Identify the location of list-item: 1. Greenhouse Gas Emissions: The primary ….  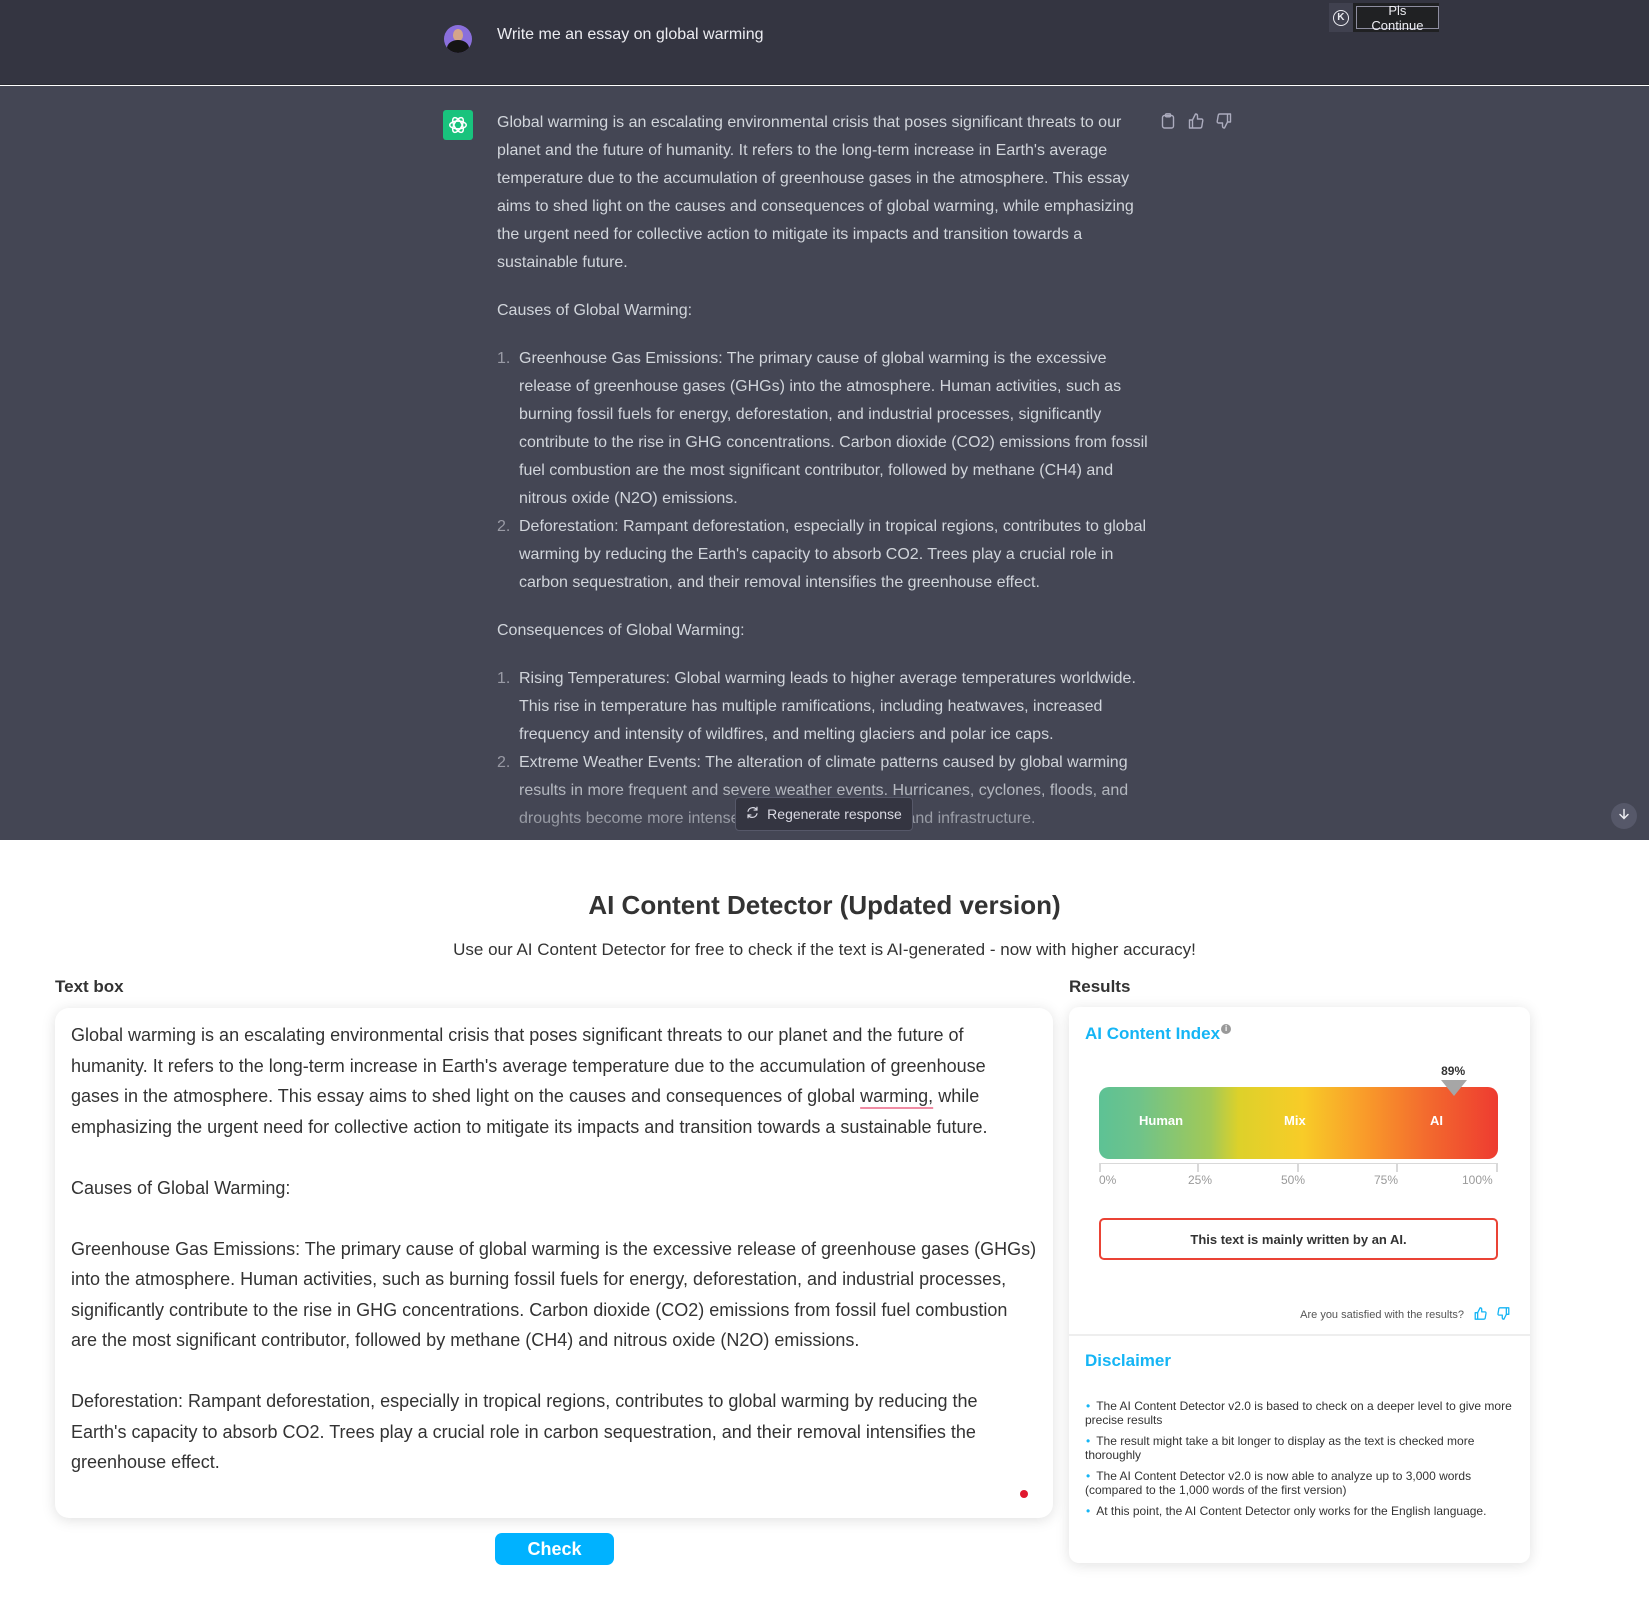
(822, 428).